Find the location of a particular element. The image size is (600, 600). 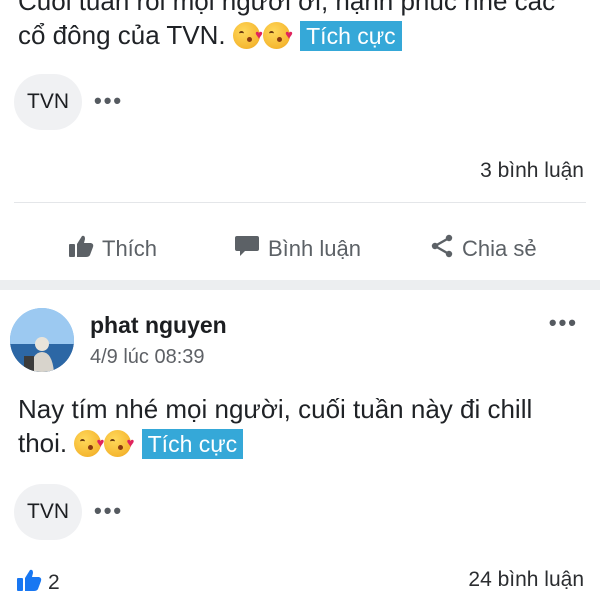

share-button: Chia sẻ is located at coordinates (483, 249).